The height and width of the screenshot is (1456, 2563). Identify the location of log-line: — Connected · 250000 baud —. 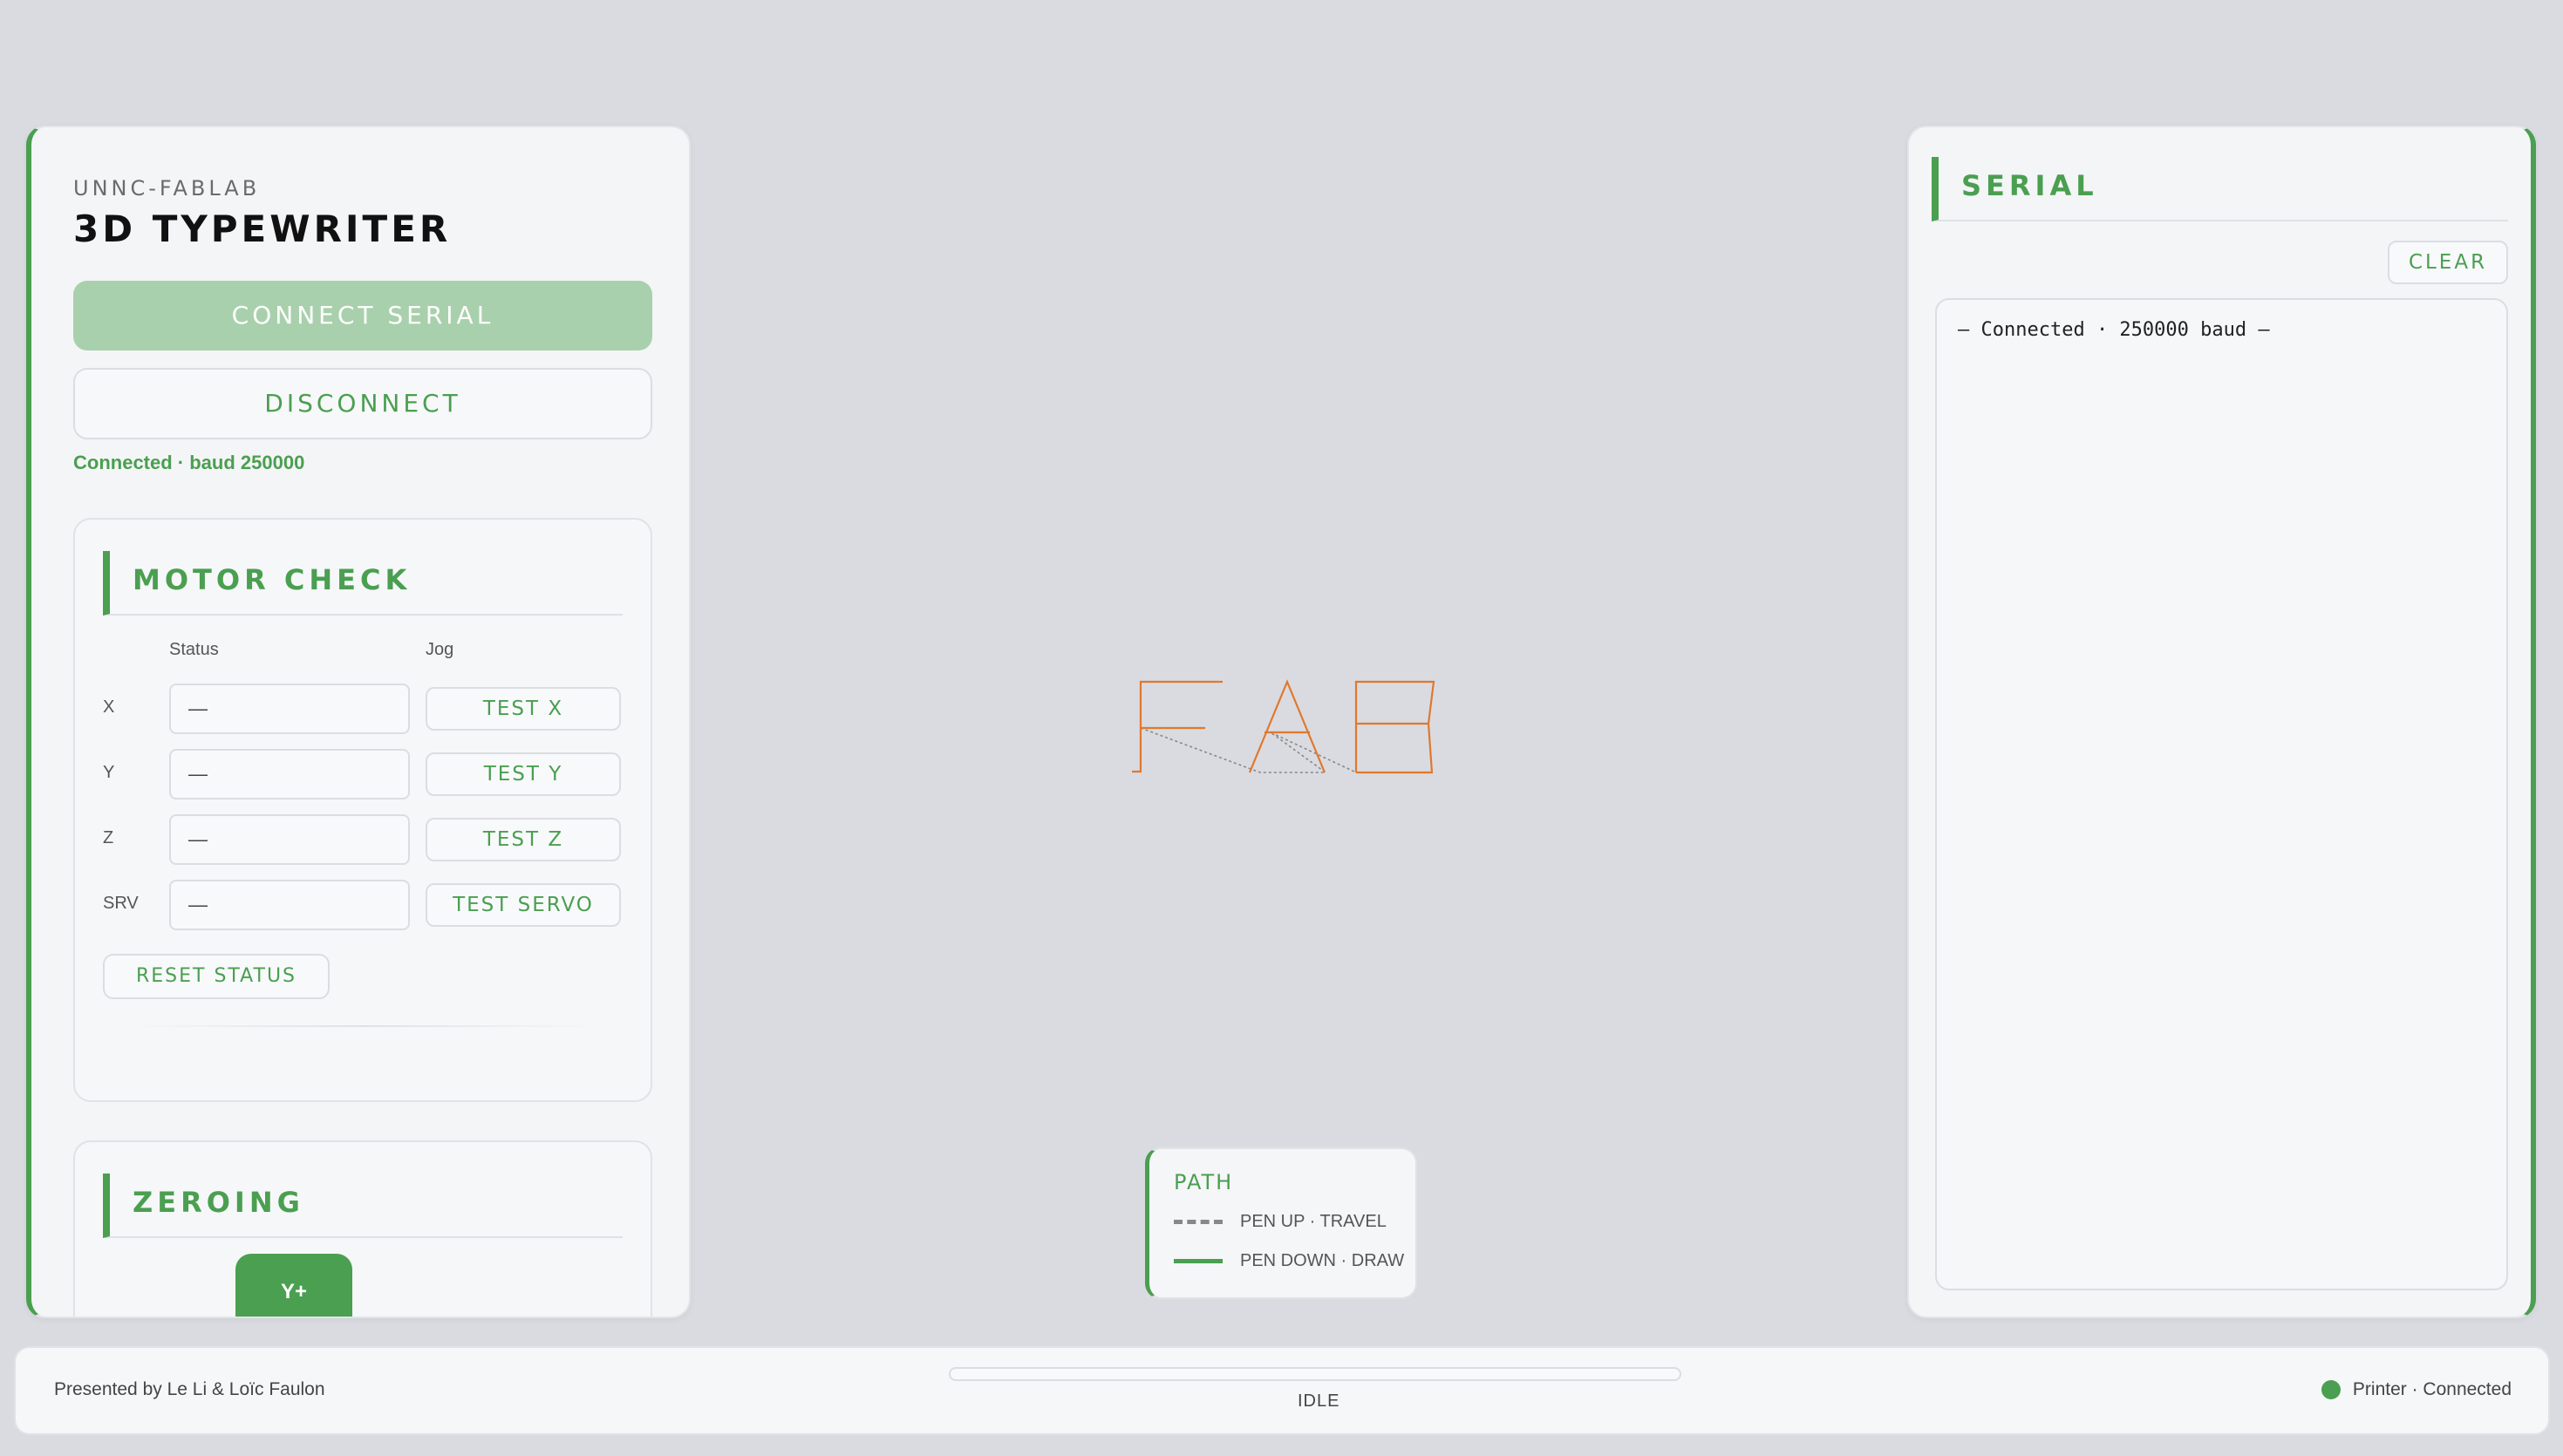
(2114, 330).